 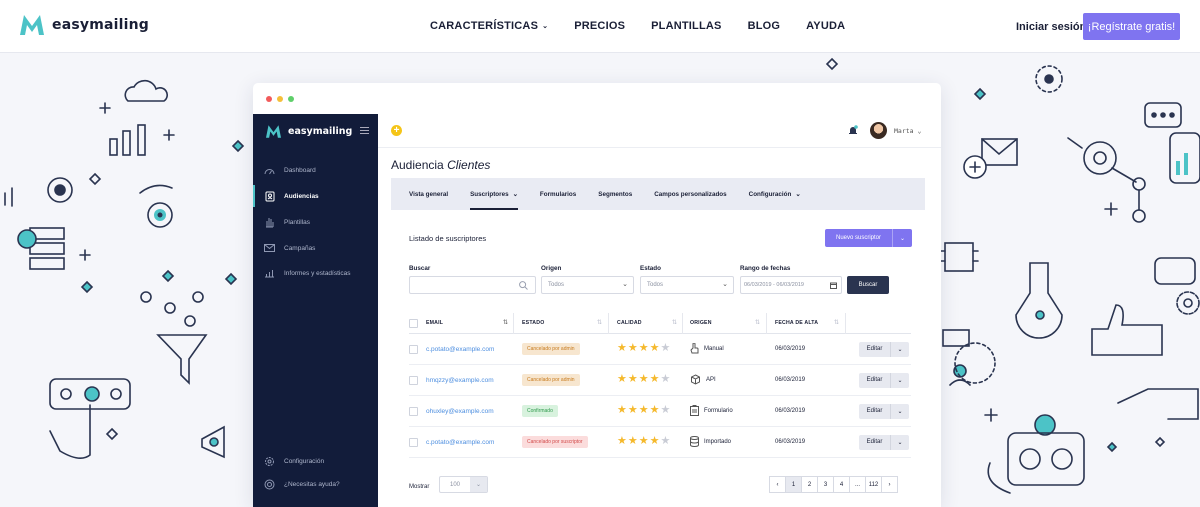 What do you see at coordinates (868, 238) in the screenshot?
I see `new-subscriber-button: Nuevo suscriptor ⌄` at bounding box center [868, 238].